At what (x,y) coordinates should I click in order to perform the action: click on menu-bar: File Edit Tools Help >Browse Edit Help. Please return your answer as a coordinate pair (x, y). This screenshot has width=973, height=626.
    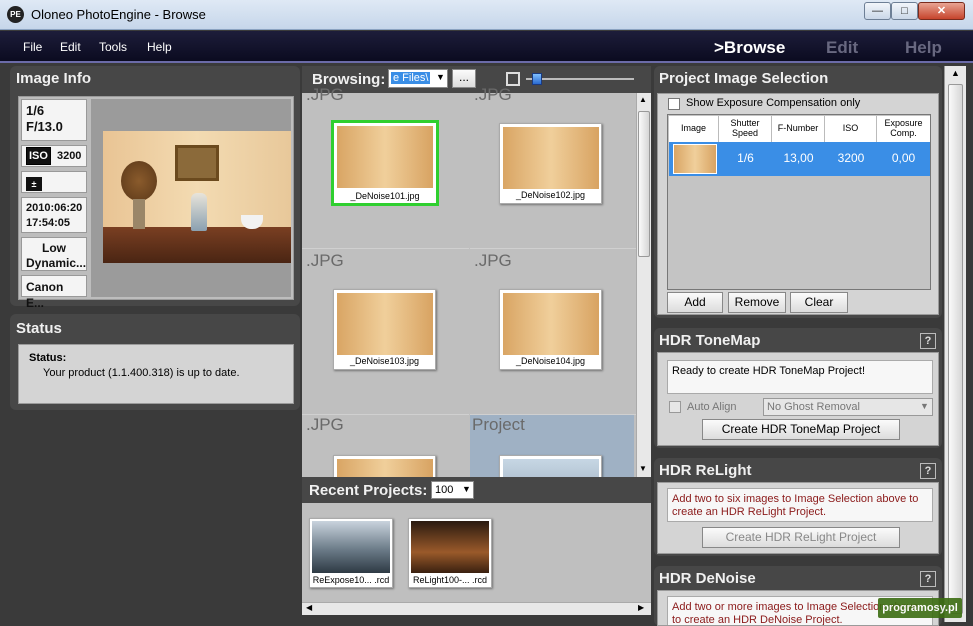
    Looking at the image, I should click on (486, 47).